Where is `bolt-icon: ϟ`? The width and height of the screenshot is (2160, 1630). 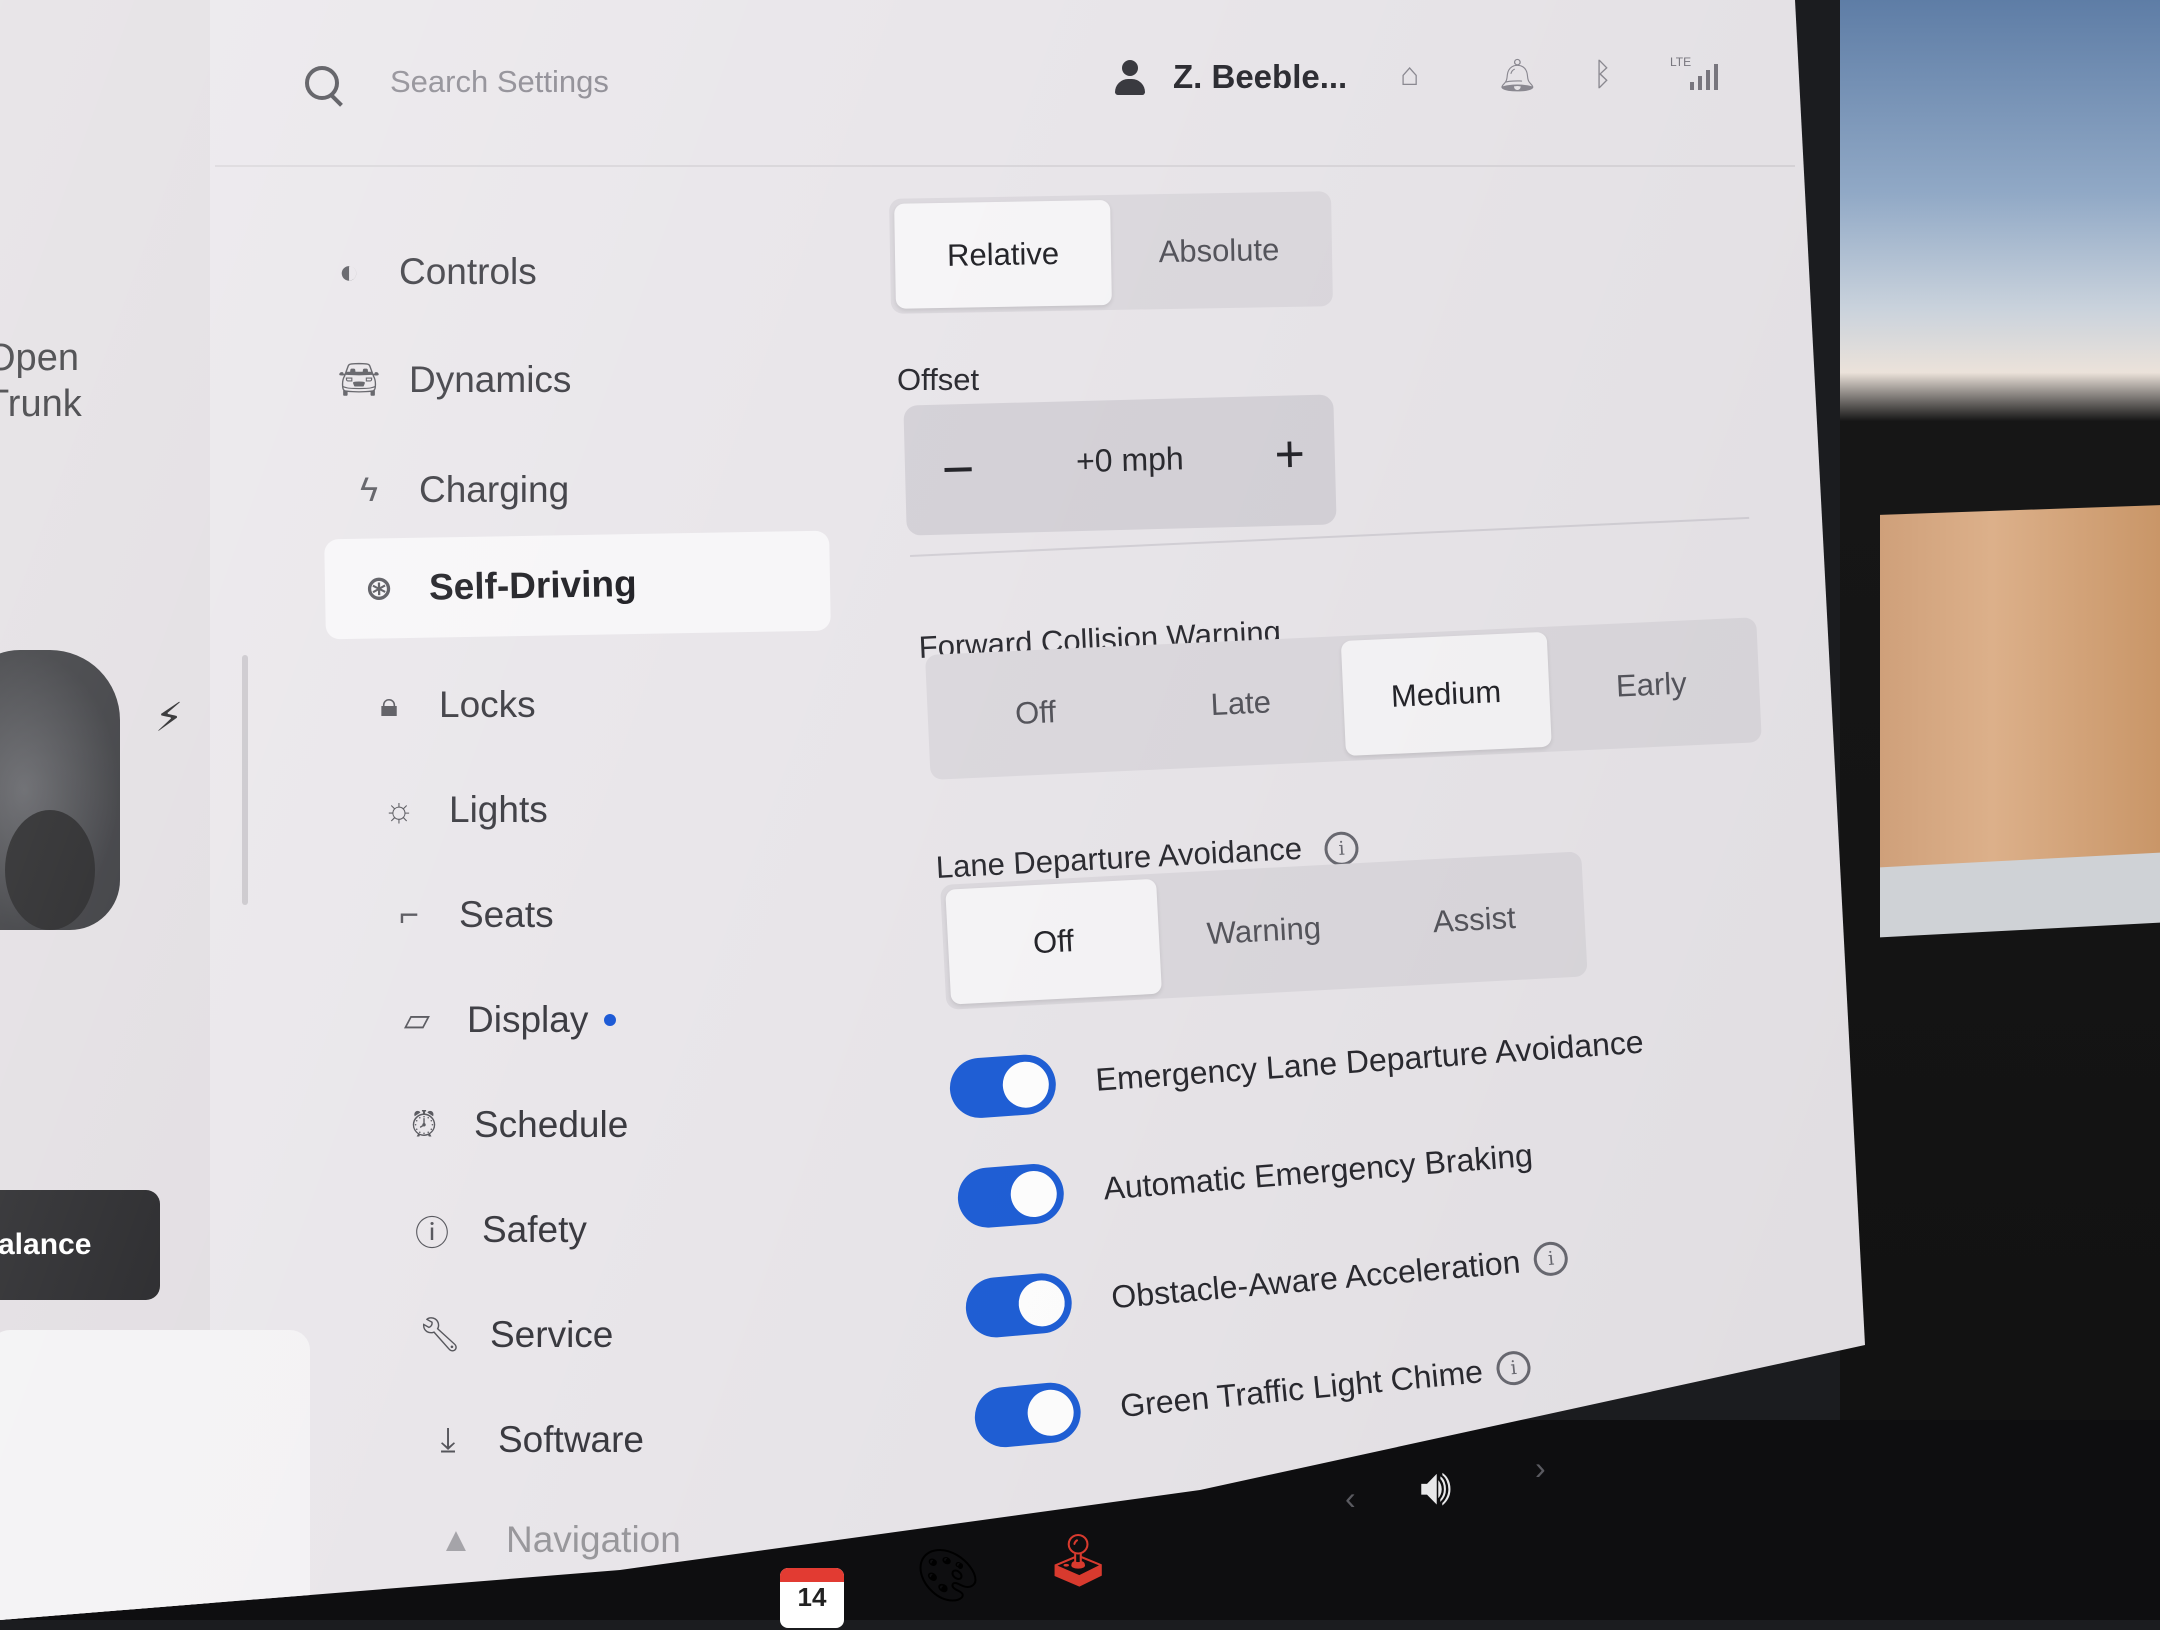
bolt-icon: ϟ is located at coordinates (369, 489).